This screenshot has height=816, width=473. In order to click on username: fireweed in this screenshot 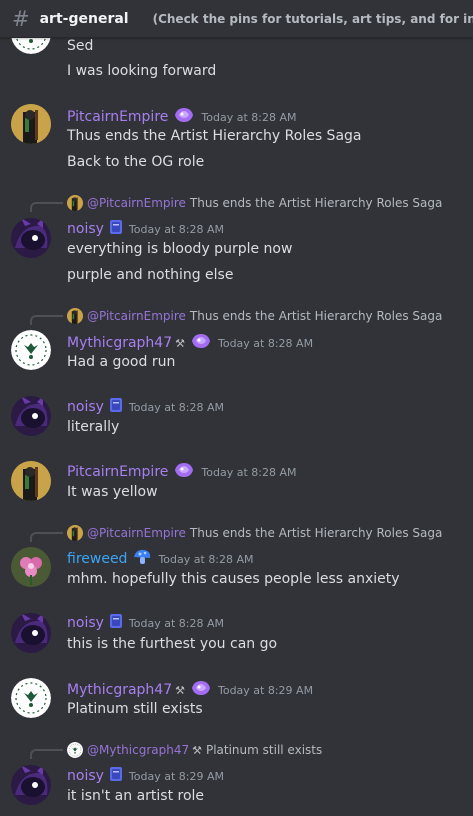, I will do `click(97, 559)`.